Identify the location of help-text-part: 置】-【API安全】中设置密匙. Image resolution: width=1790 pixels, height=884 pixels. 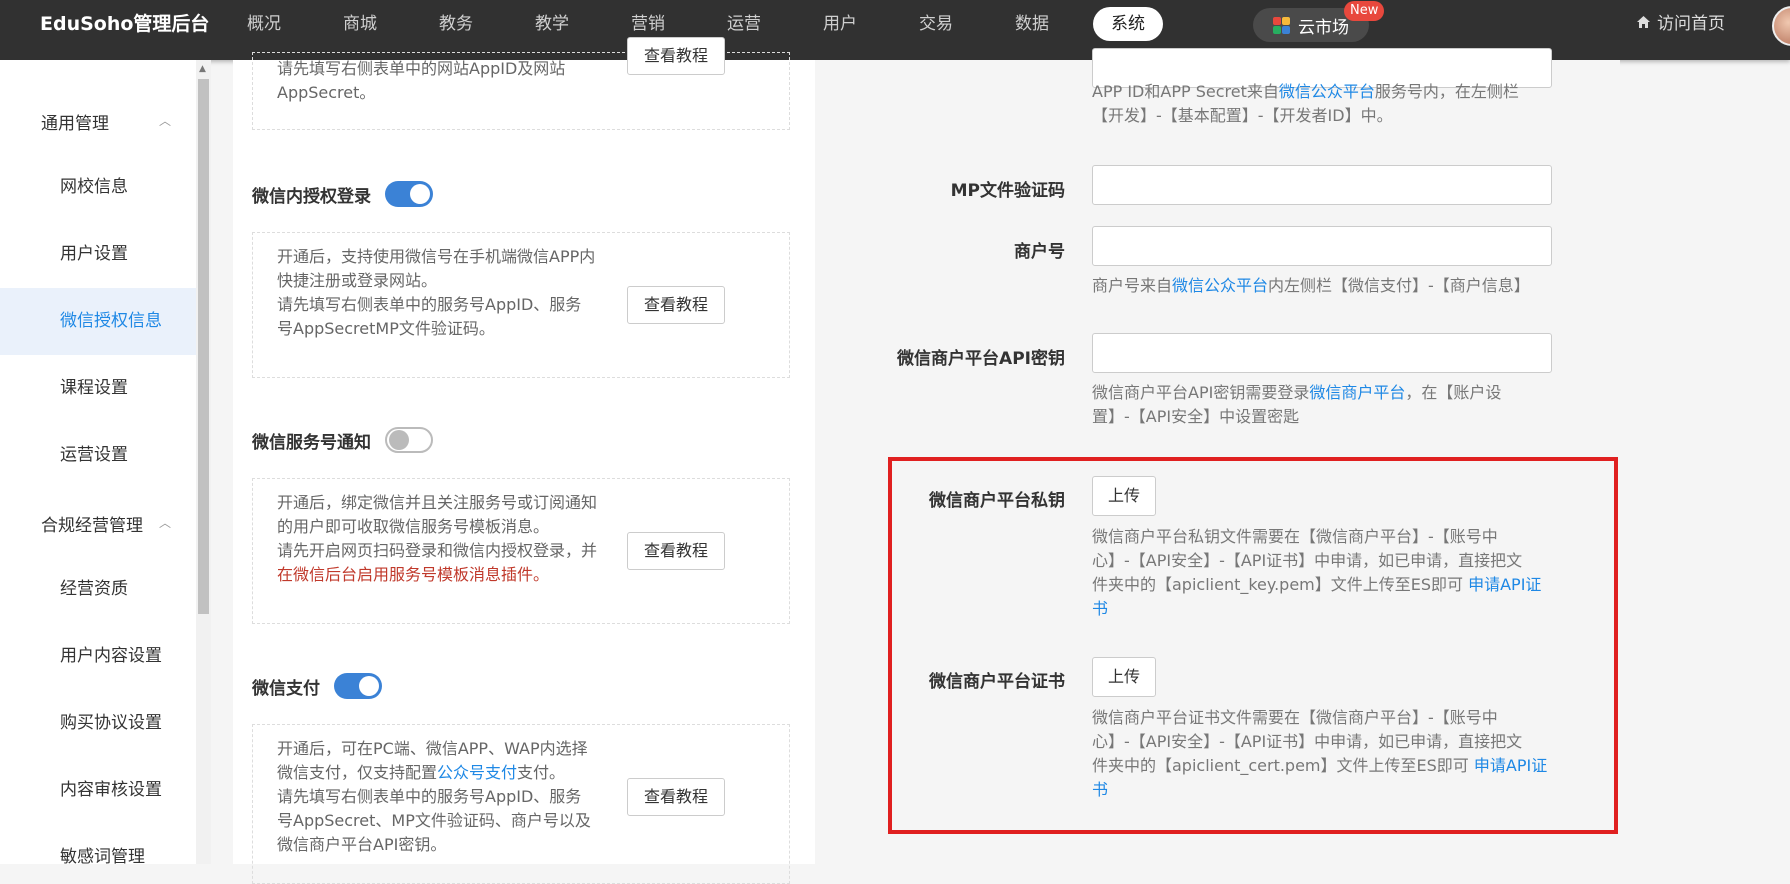
(1196, 416).